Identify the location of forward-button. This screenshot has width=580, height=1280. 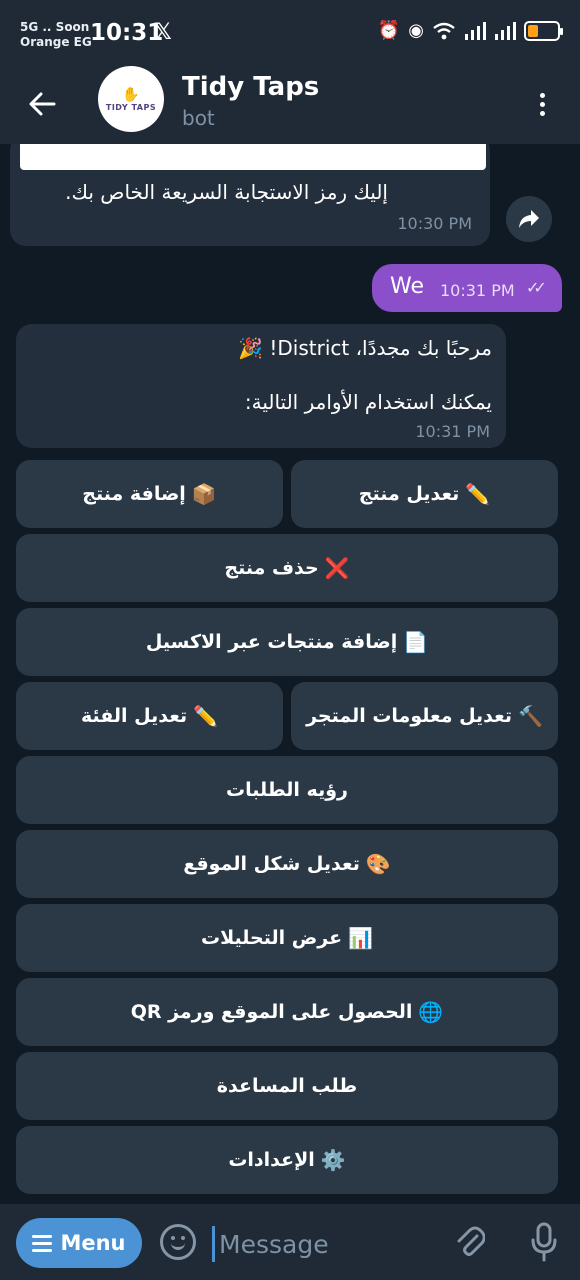
(529, 219).